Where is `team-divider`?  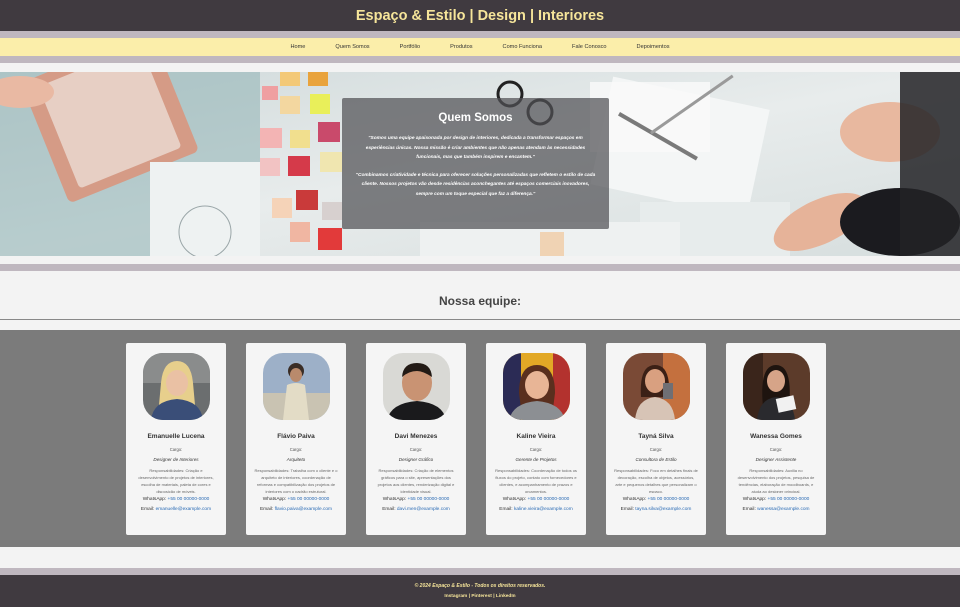 team-divider is located at coordinates (480, 319).